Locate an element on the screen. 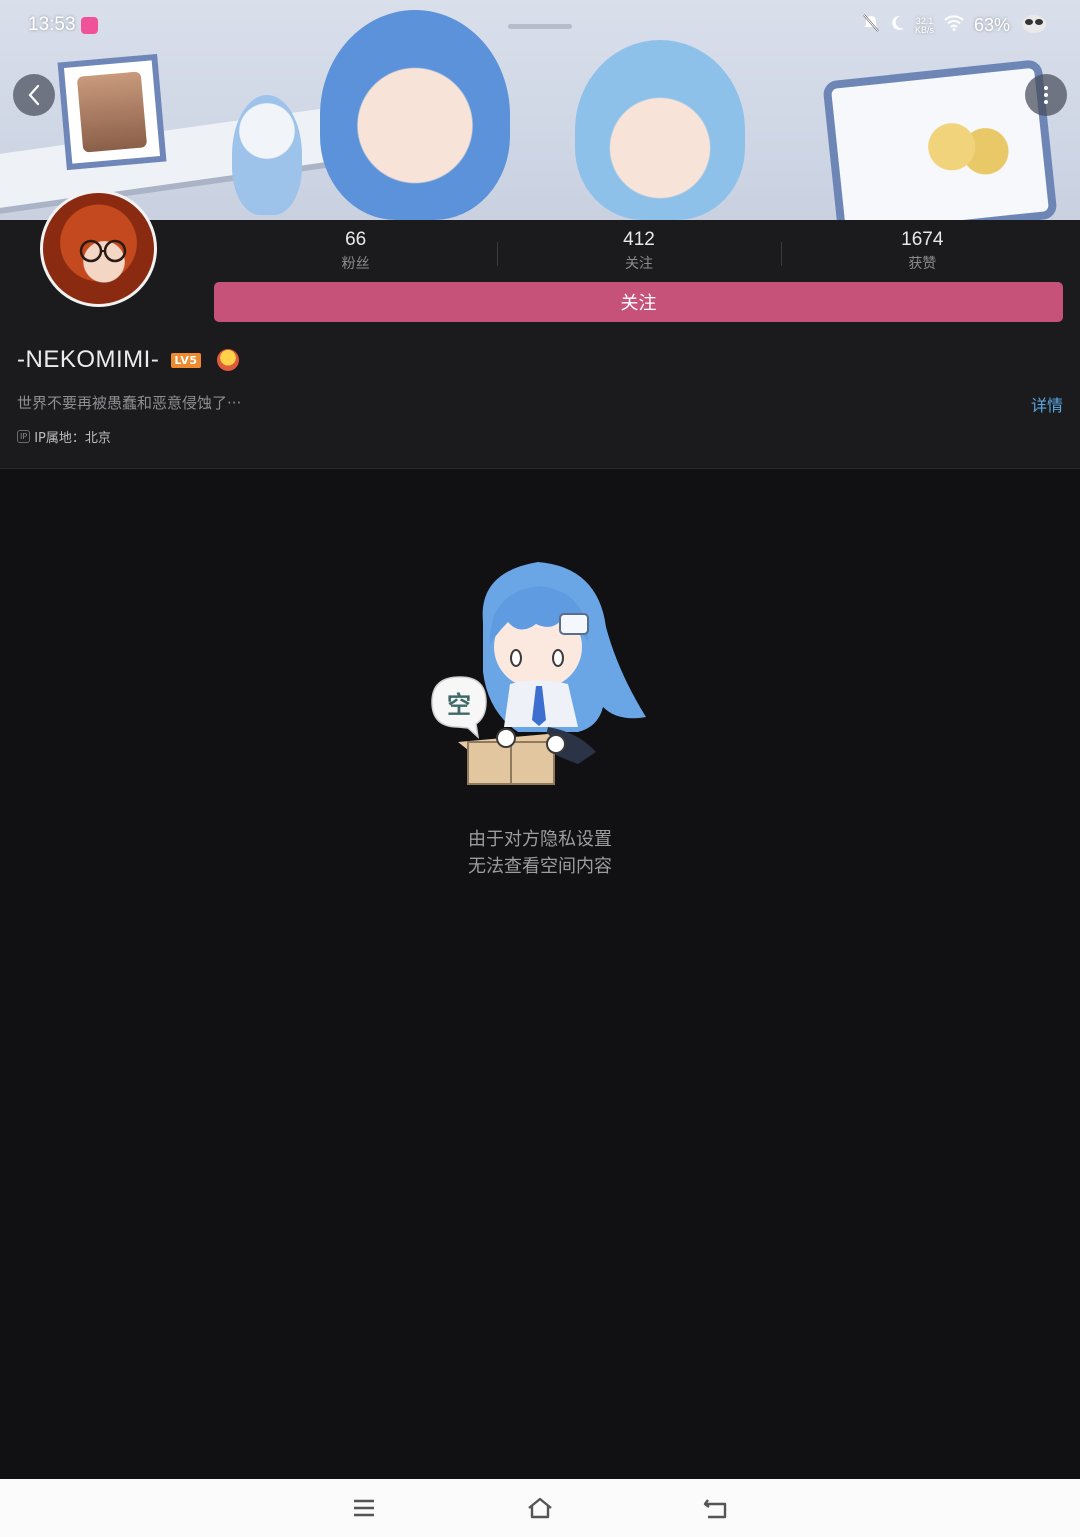  followers-count: 66 is located at coordinates (356, 239).